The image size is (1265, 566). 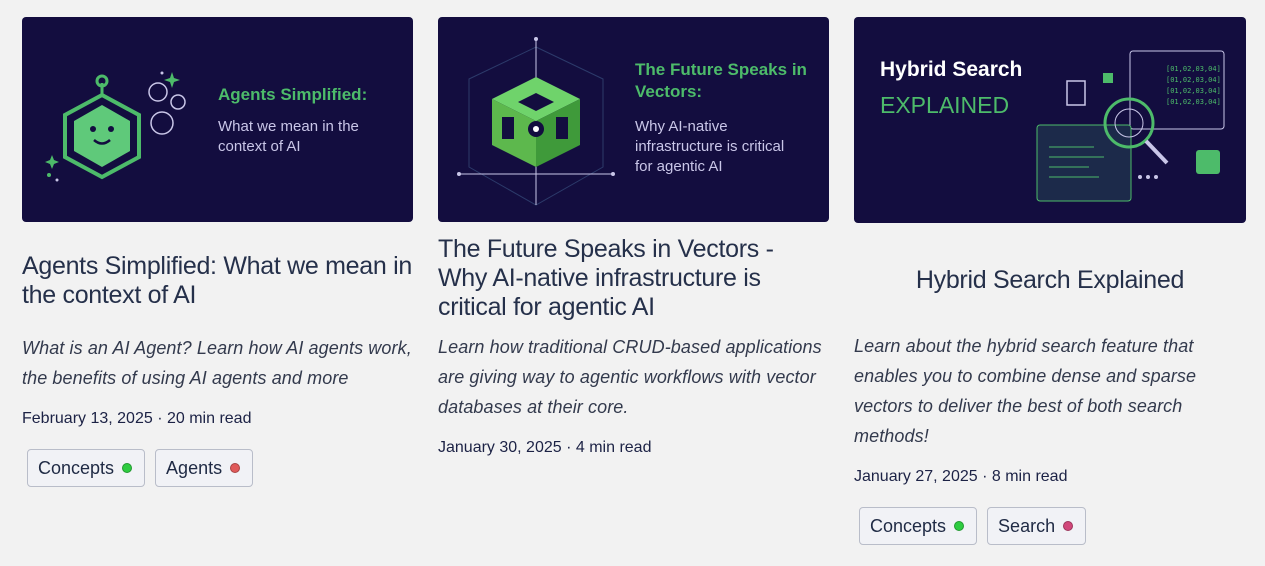 What do you see at coordinates (194, 467) in the screenshot?
I see `tag-label: Agents` at bounding box center [194, 467].